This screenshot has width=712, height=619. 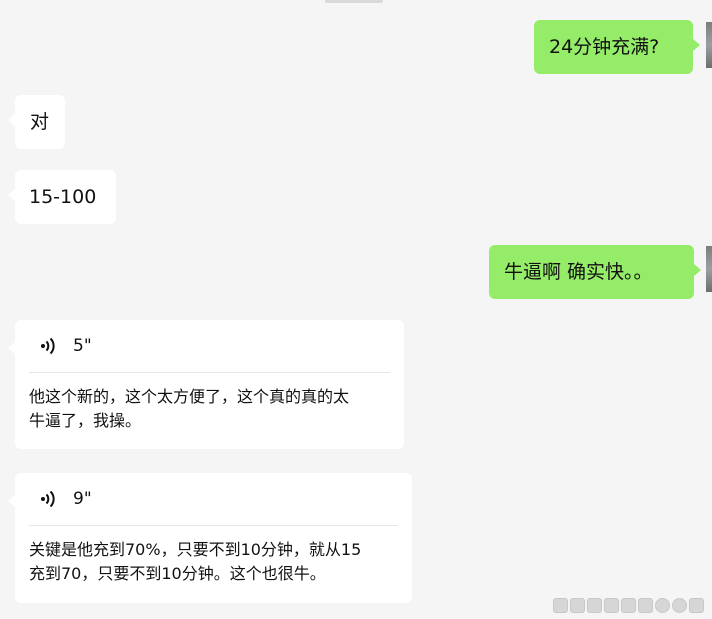 What do you see at coordinates (604, 47) in the screenshot?
I see `message-text: 24分钟充满?` at bounding box center [604, 47].